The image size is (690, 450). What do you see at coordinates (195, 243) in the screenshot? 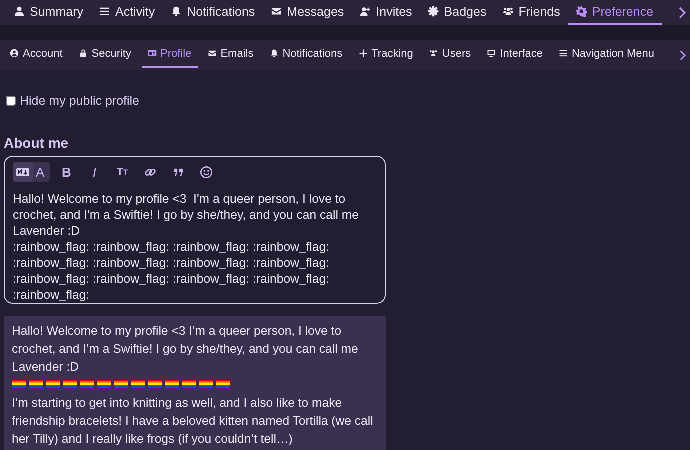
I see `about-me-field: Hallo! Welcome to my profile <3 I'm a queer person, I love to crochet, and I'm a Swiftie! I go by she/they, and you can call me Lavender :D :rainbow_flag: :rainbow_flag: :rainbow_flag: :rainbow_flag: :rainbow_flag: :rainbow_flag: :rainbow_flag: :rainbow_flag: :rainbow_flag: :rainbow_flag: :rainbow_flag: :rainbow_flag: :rainbow_flag:` at bounding box center [195, 243].